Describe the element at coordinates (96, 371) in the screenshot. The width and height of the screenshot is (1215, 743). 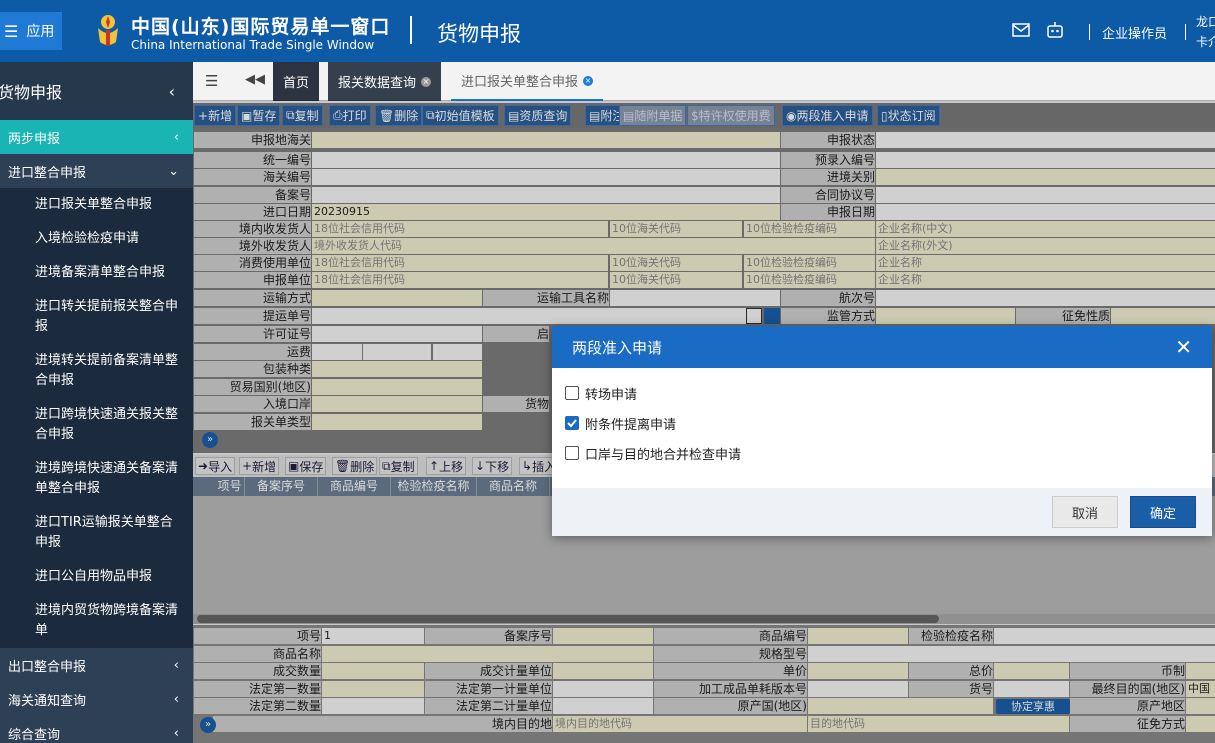
I see `sidebar-item: 进境转关提前备案清单整合申报` at that location.